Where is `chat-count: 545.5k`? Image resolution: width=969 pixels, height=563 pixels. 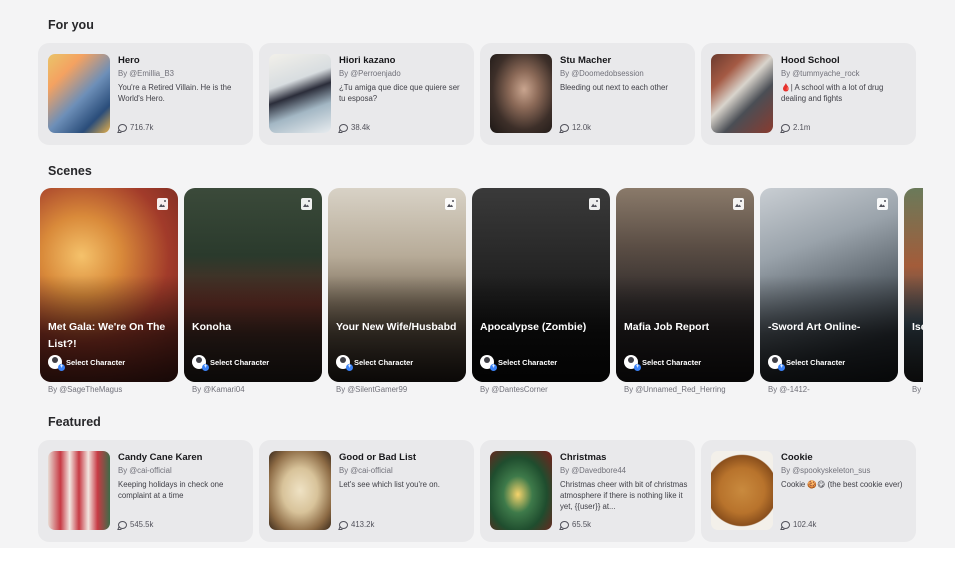 chat-count: 545.5k is located at coordinates (135, 524).